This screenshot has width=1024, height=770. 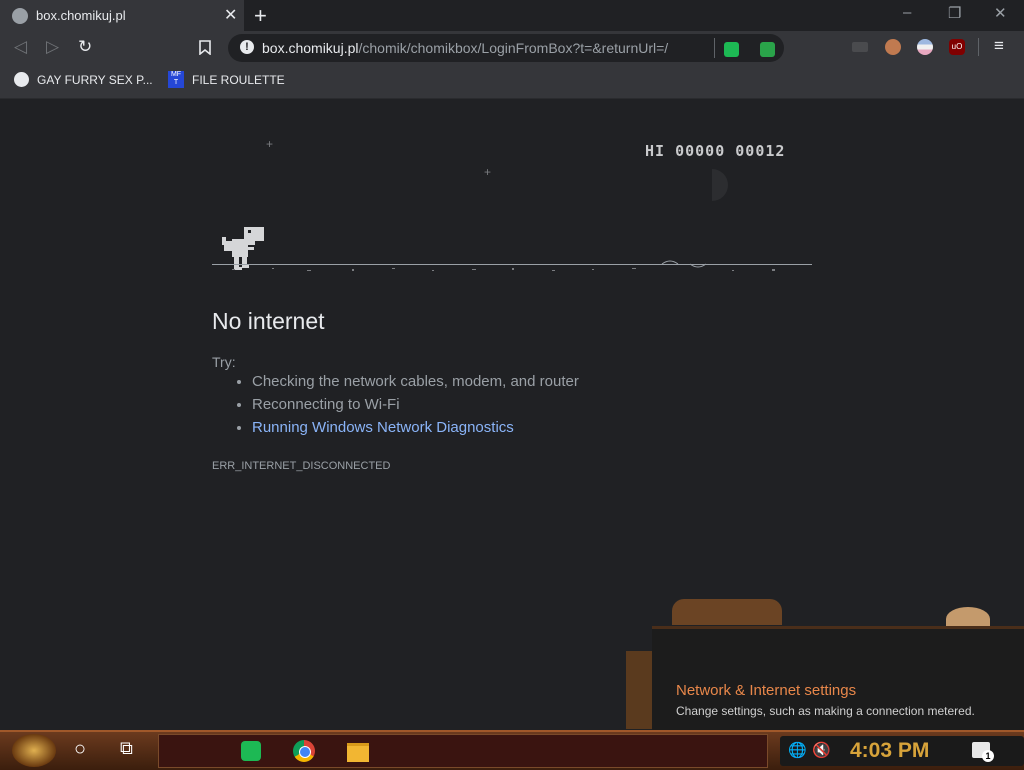 I want to click on taskbar-apps-area, so click(x=463, y=751).